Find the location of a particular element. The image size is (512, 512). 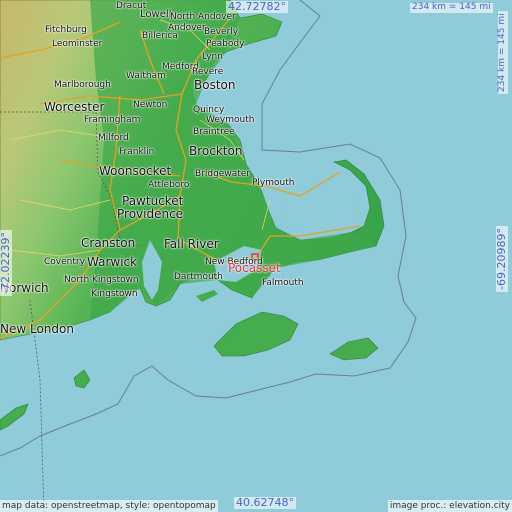

city-label-billerica: Billerica is located at coordinates (160, 36).